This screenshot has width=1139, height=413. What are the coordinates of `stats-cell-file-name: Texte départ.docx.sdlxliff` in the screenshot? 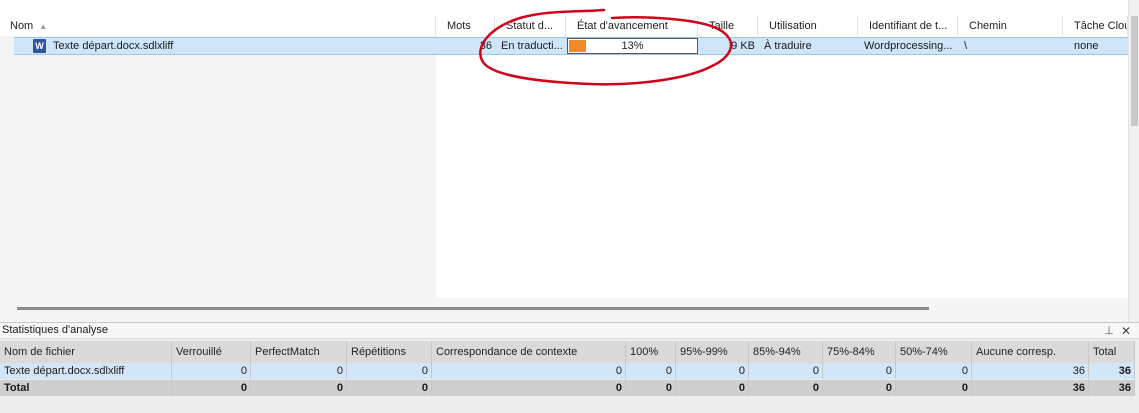 It's located at (86, 371).